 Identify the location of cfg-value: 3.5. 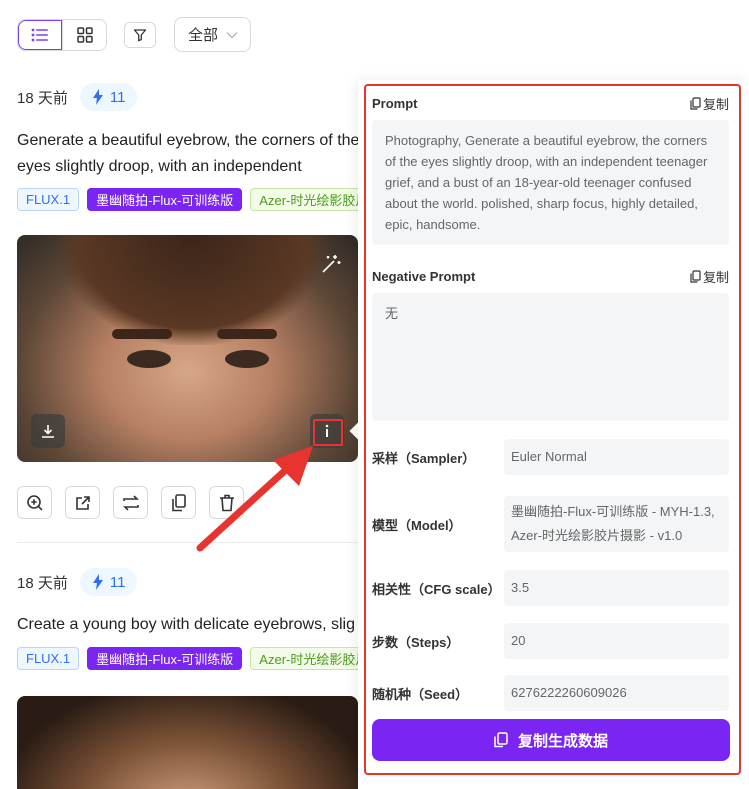
(616, 588).